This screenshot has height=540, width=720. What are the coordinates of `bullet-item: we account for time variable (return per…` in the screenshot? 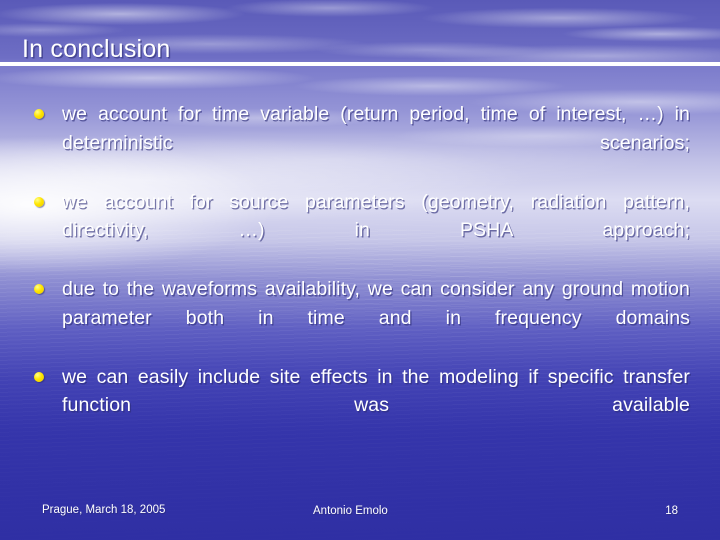 It's located at (360, 143).